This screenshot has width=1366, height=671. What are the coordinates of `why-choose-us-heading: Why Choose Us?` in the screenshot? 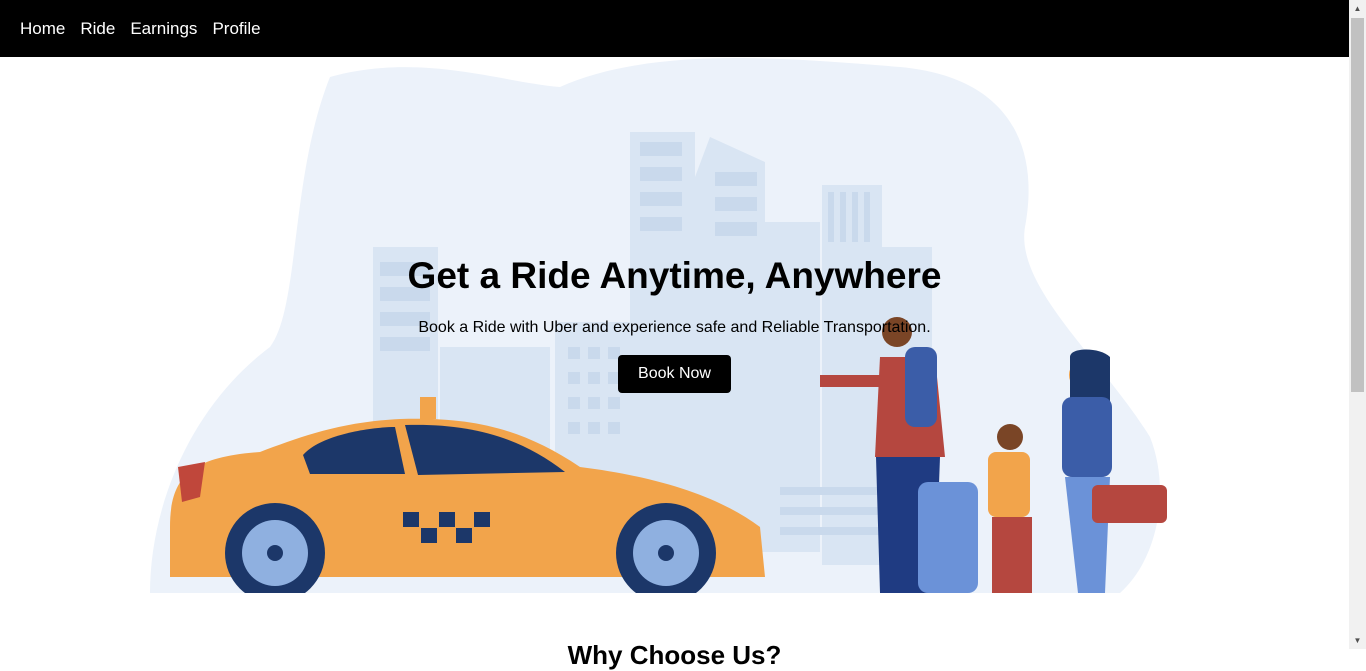 It's located at (674, 655).